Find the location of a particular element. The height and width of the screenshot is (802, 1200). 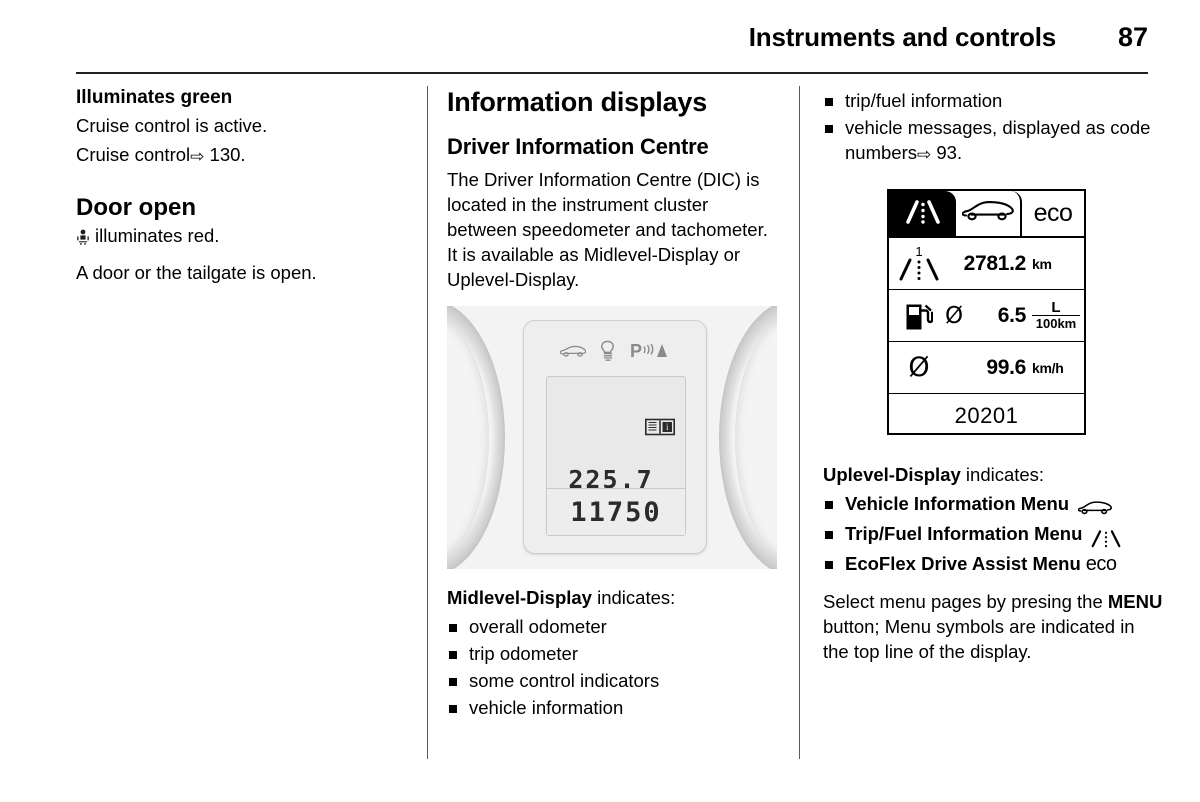

ecoflex-tab: eco is located at coordinates (1053, 213).